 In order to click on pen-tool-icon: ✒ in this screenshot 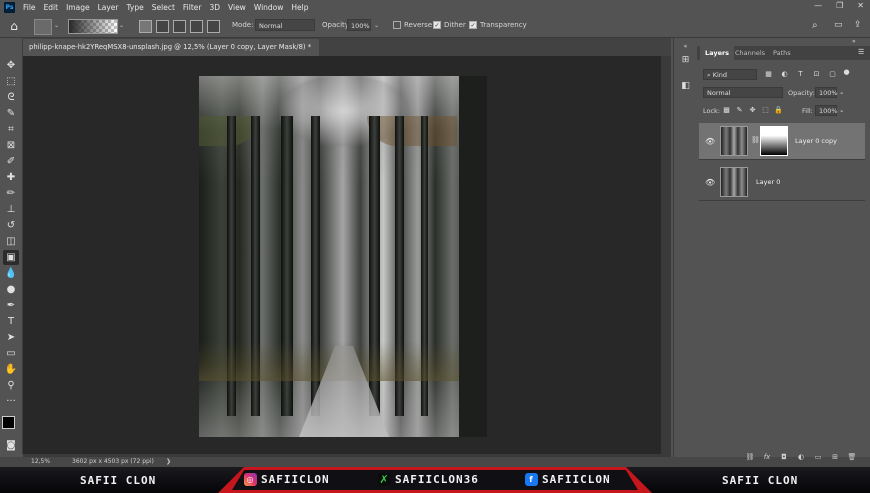, I will do `click(11, 305)`.